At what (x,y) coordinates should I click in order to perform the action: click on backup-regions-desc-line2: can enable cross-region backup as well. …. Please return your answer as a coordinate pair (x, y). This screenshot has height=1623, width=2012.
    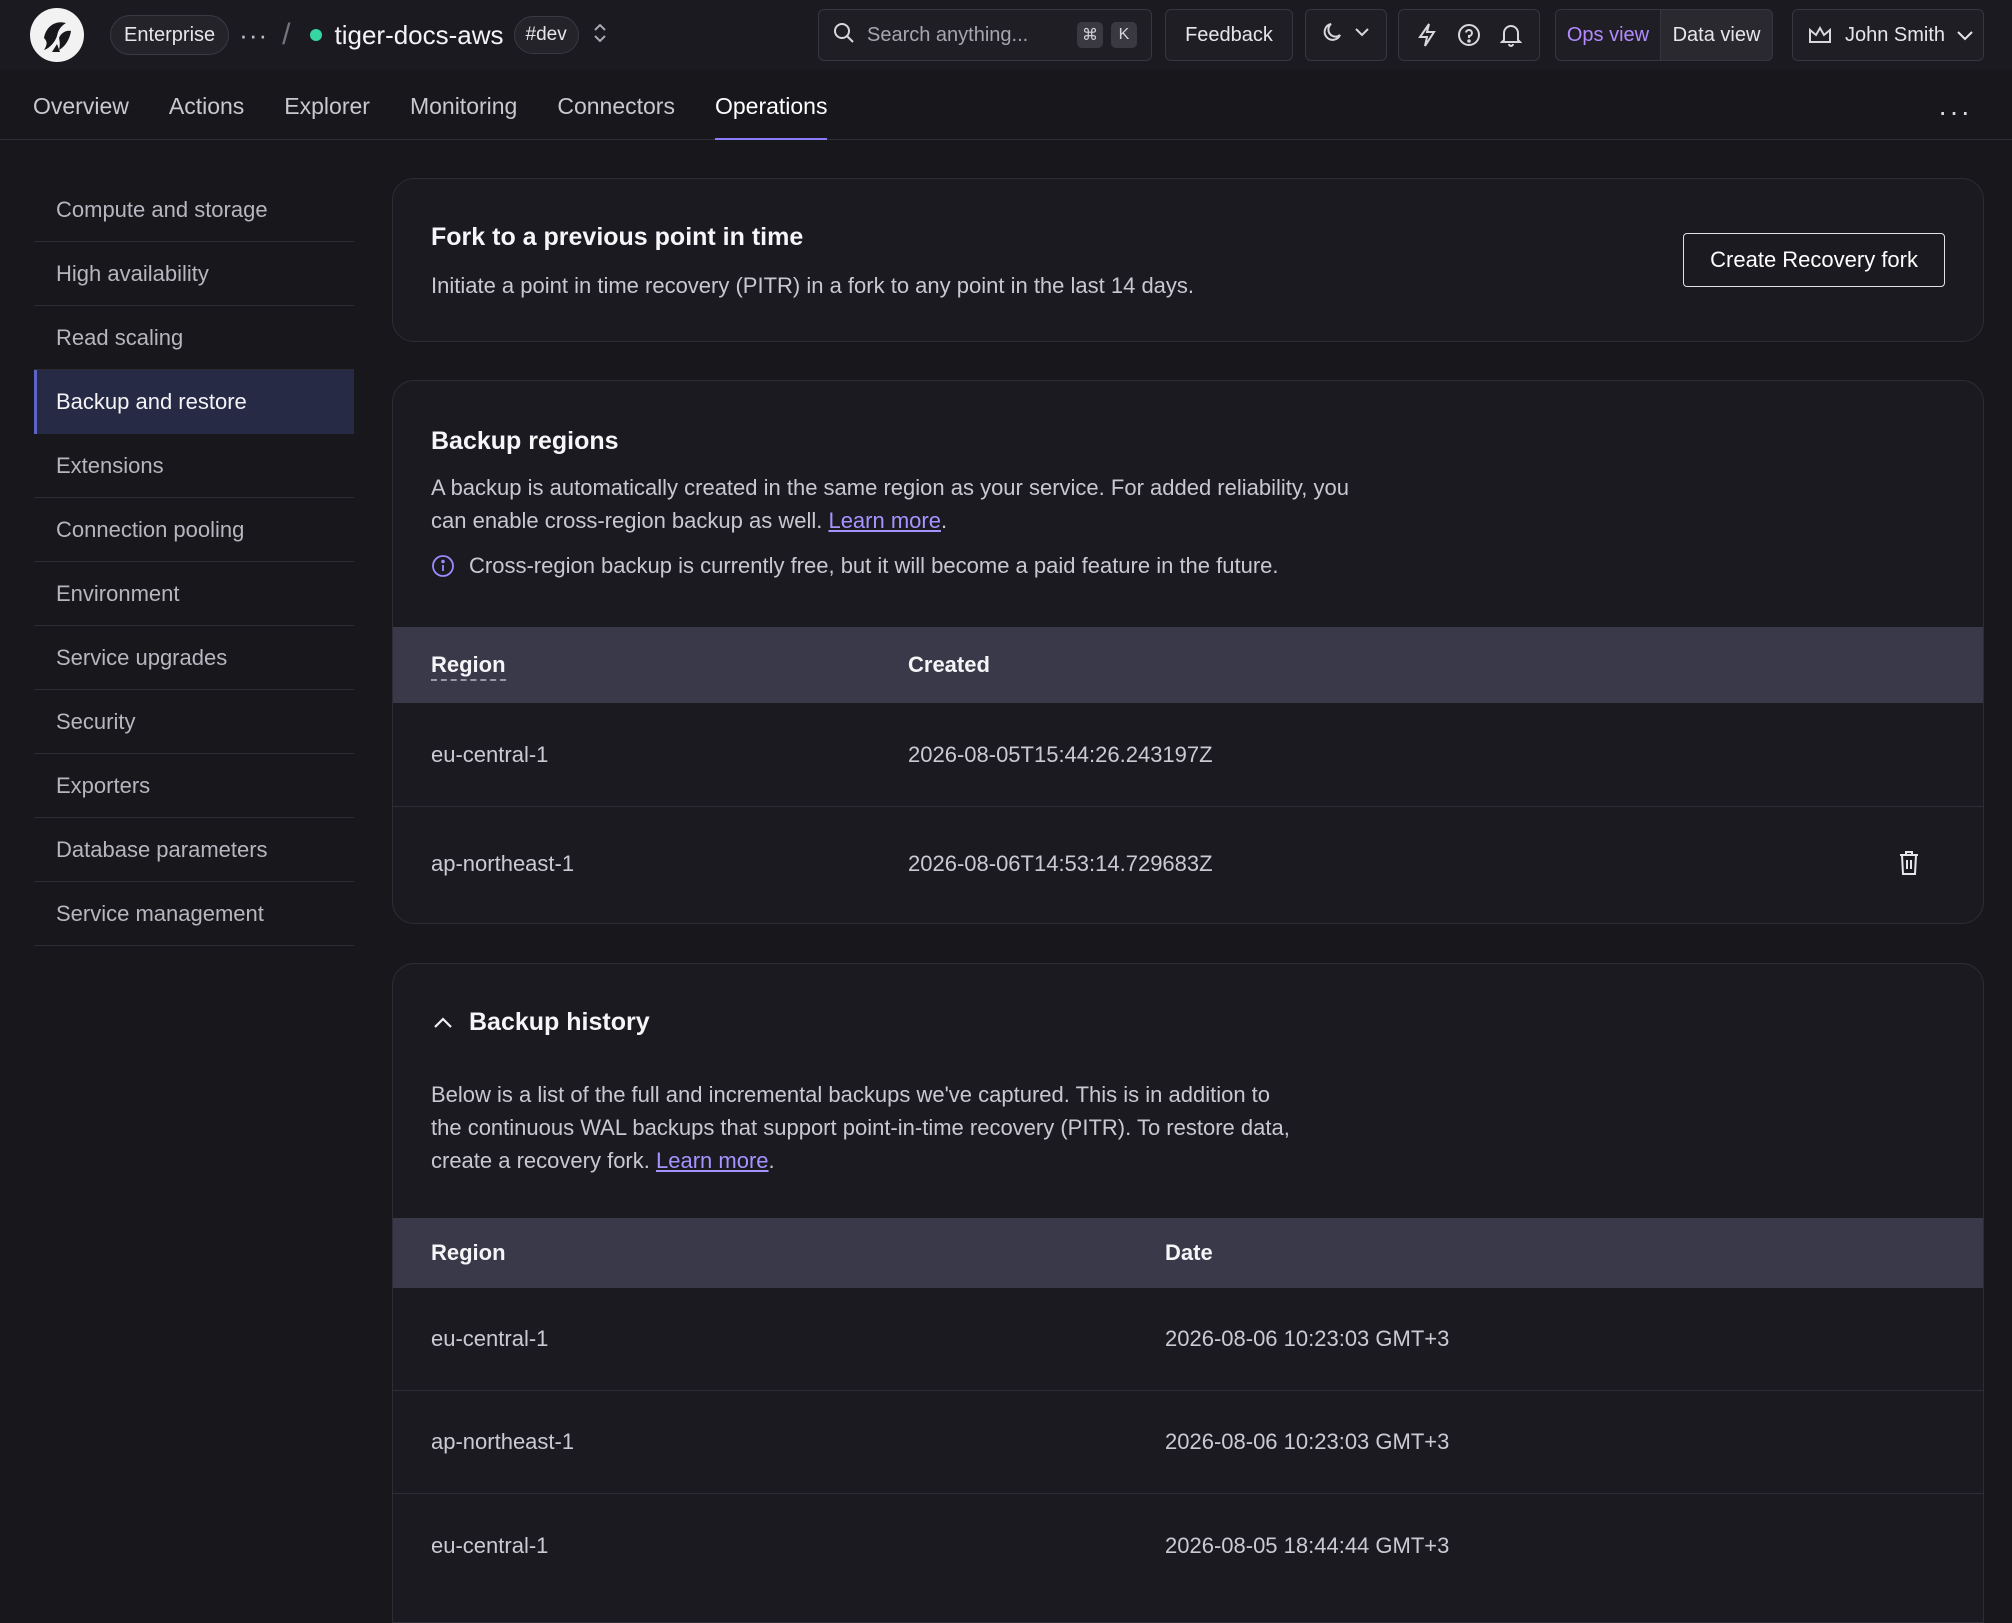
    Looking at the image, I should click on (689, 520).